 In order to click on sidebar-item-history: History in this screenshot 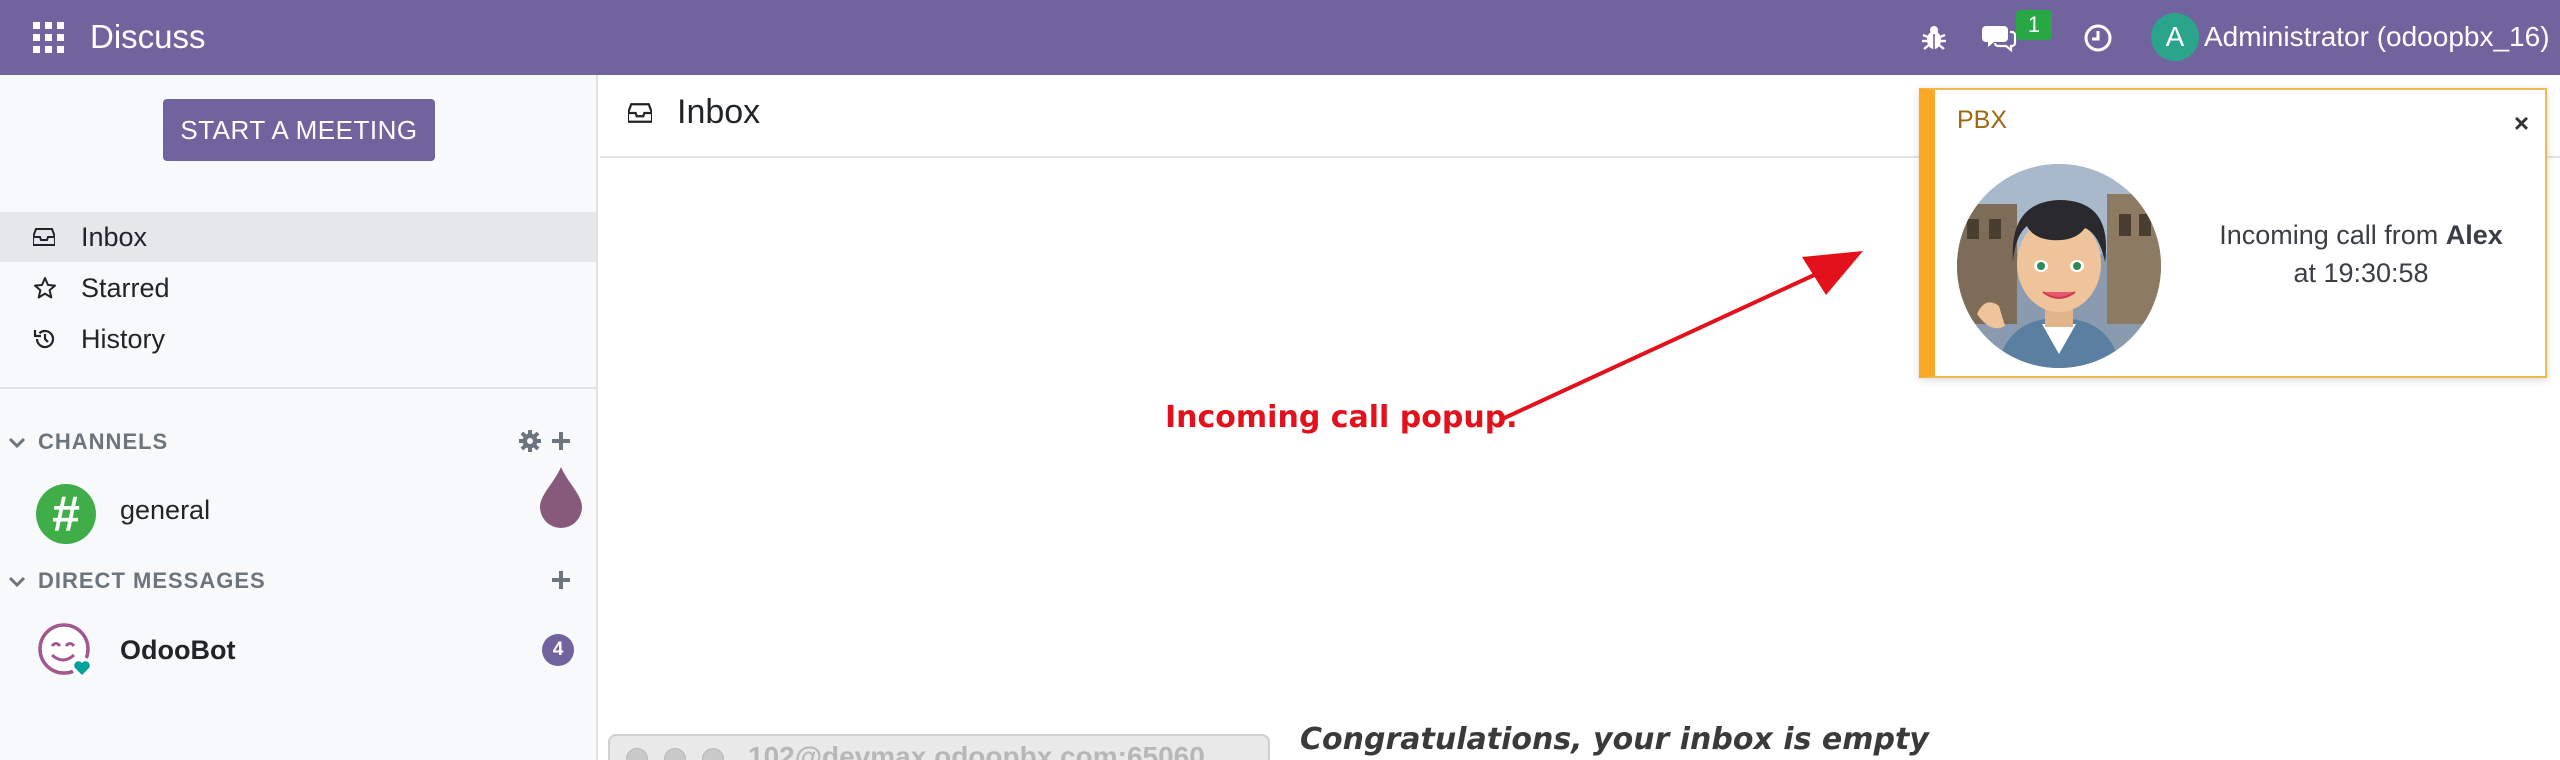, I will do `click(298, 339)`.